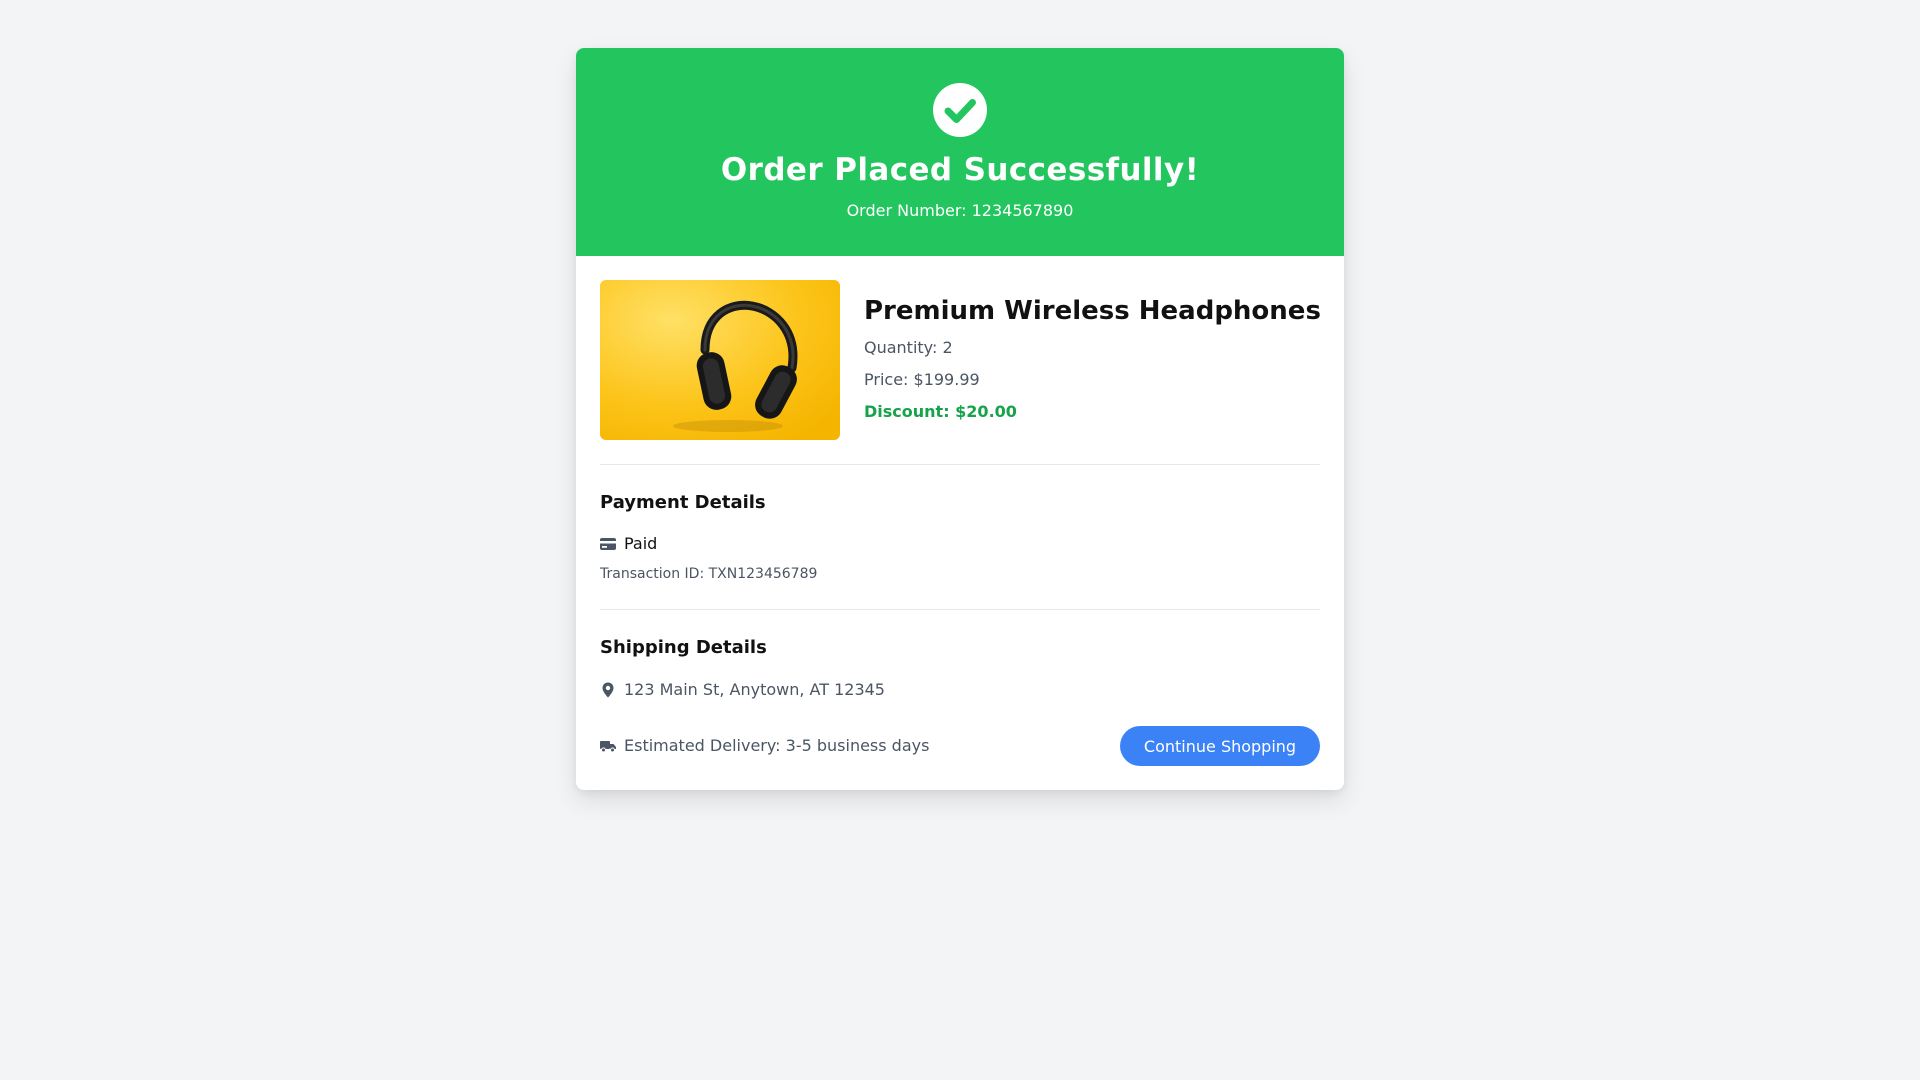 The height and width of the screenshot is (1080, 1920). Describe the element at coordinates (608, 689) in the screenshot. I see `map-pin-icon` at that location.